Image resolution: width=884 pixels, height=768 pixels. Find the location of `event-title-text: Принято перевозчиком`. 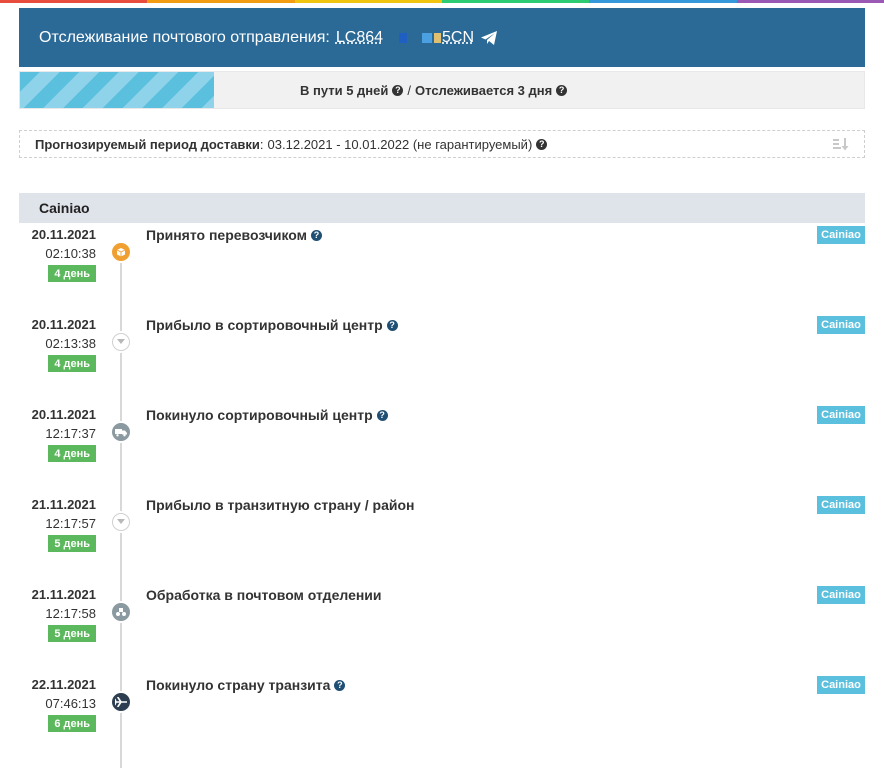

event-title-text: Принято перевозчиком is located at coordinates (227, 235).